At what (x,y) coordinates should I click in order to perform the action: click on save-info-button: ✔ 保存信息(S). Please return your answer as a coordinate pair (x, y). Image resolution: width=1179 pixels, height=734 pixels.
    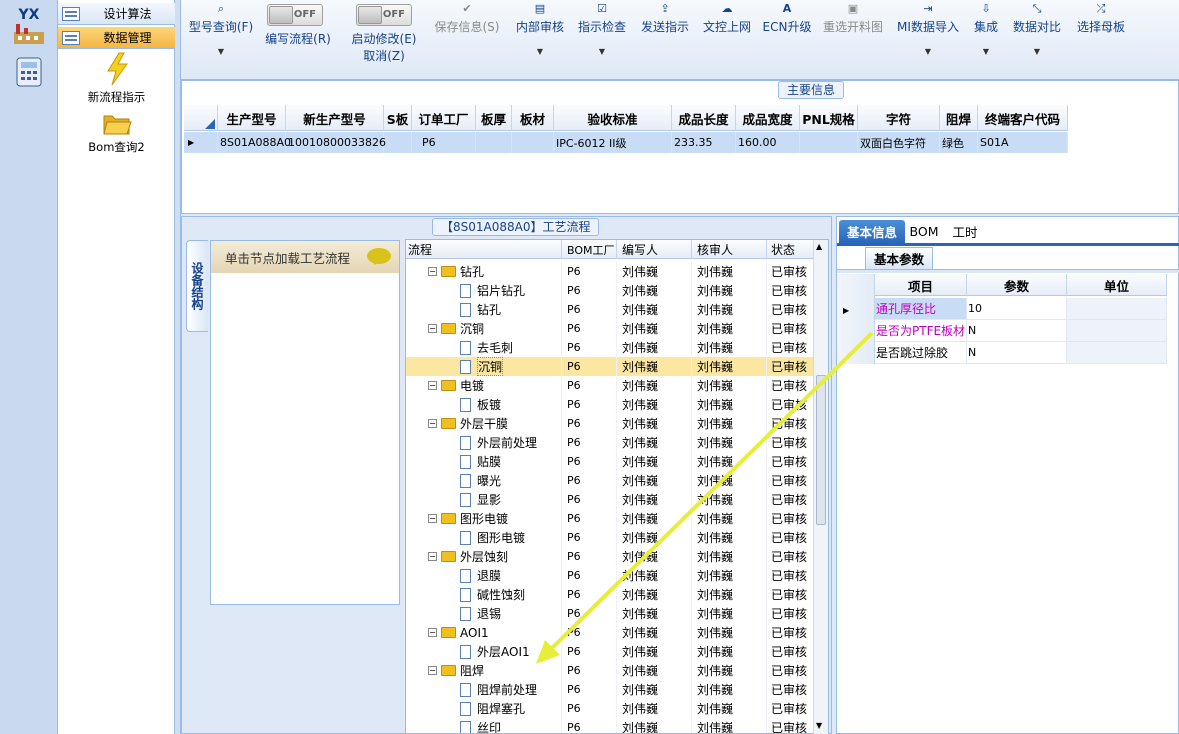
    Looking at the image, I should click on (467, 39).